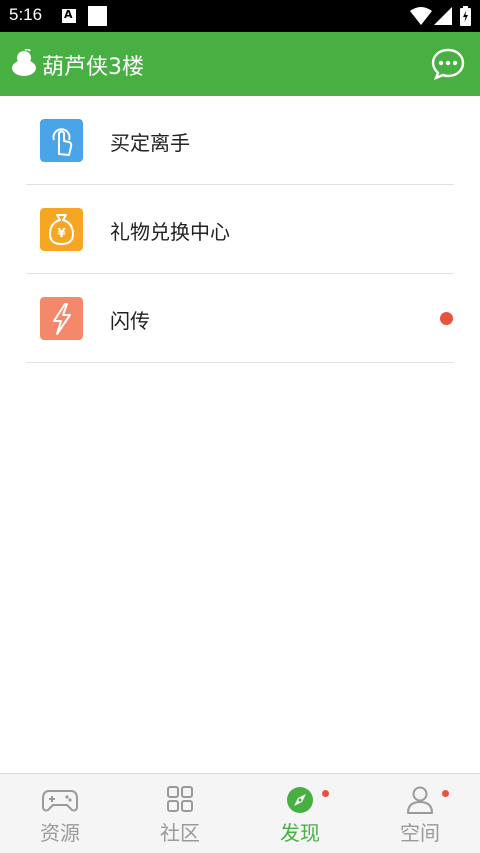 The image size is (480, 853). What do you see at coordinates (26, 14) in the screenshot?
I see `status-time: 5:16` at bounding box center [26, 14].